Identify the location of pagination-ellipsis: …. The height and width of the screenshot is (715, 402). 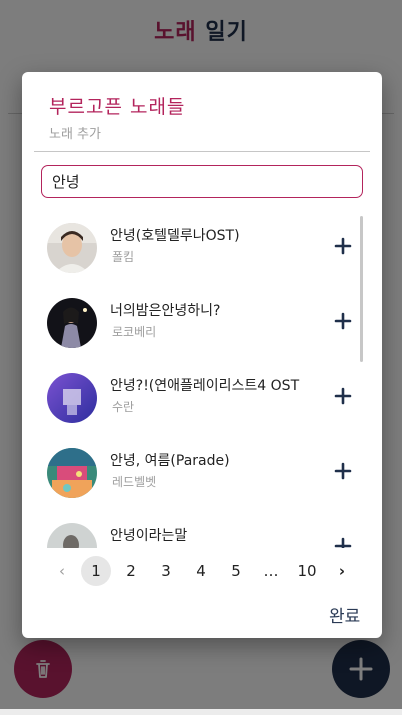
(271, 571).